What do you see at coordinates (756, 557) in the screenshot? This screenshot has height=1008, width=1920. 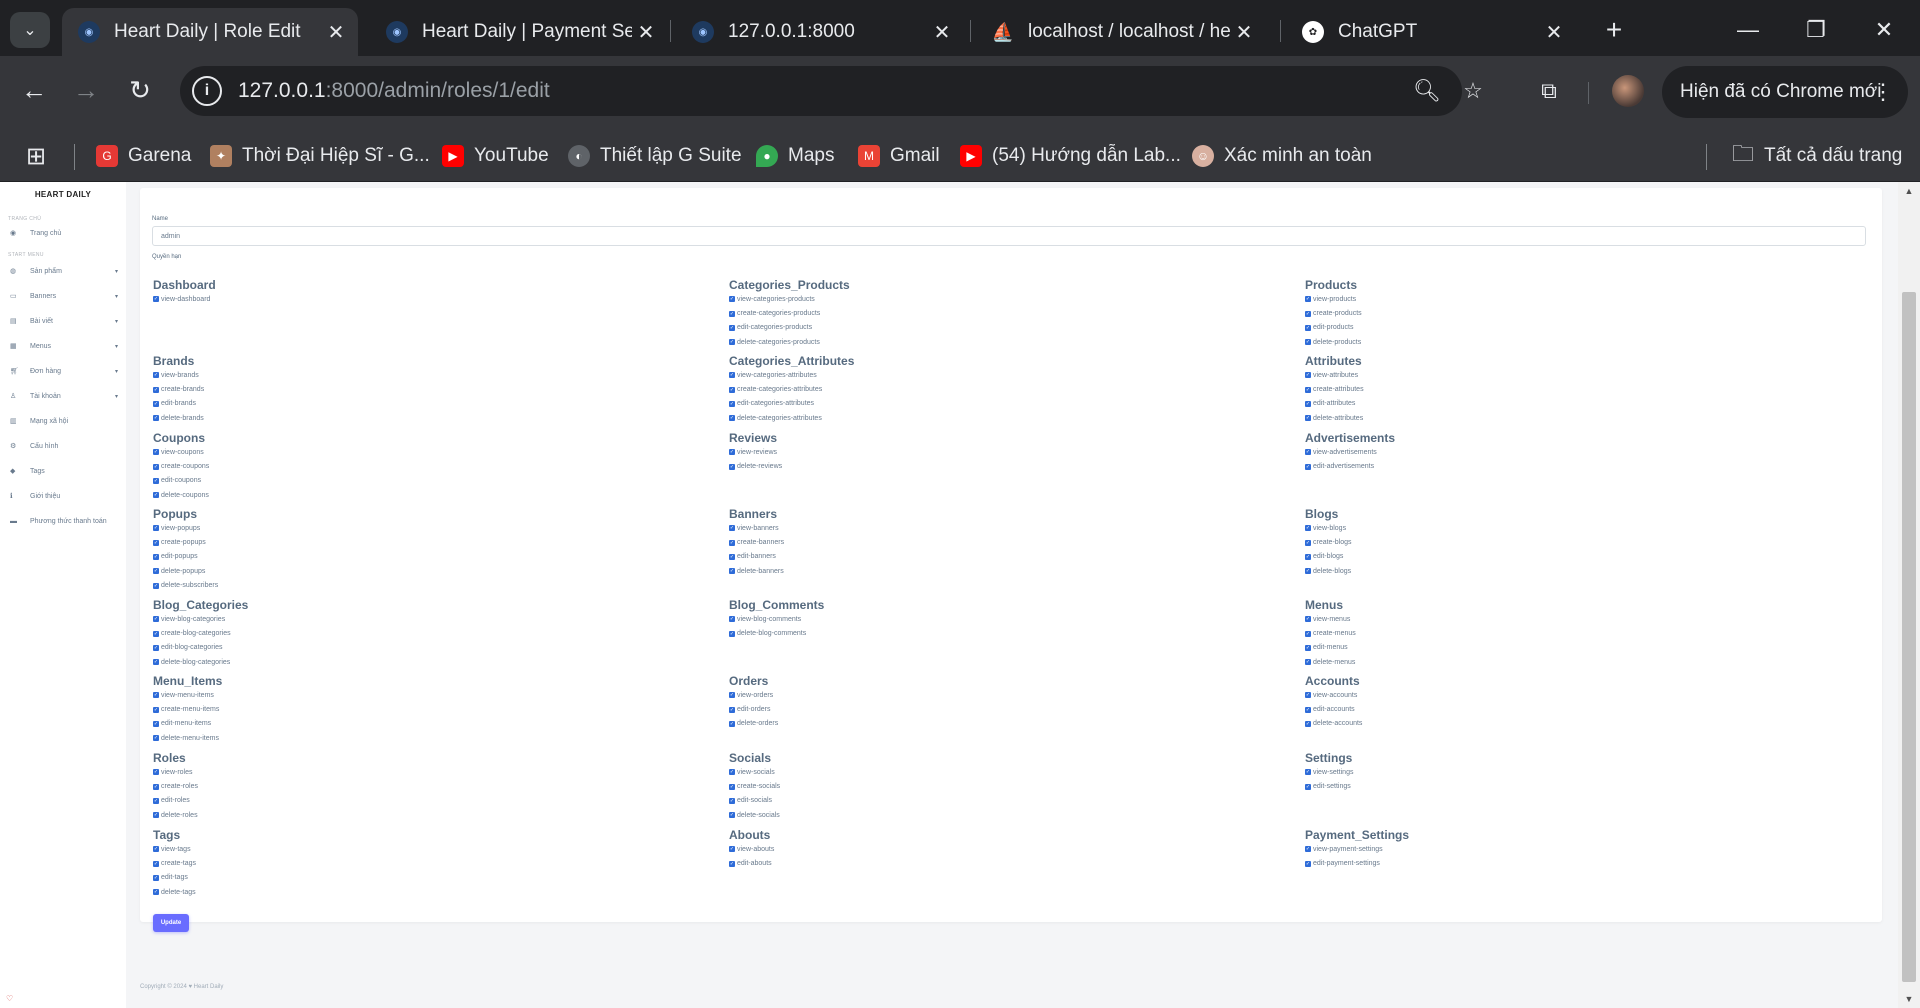 I see `permission-checkbox-row: ✓ edit-banners` at bounding box center [756, 557].